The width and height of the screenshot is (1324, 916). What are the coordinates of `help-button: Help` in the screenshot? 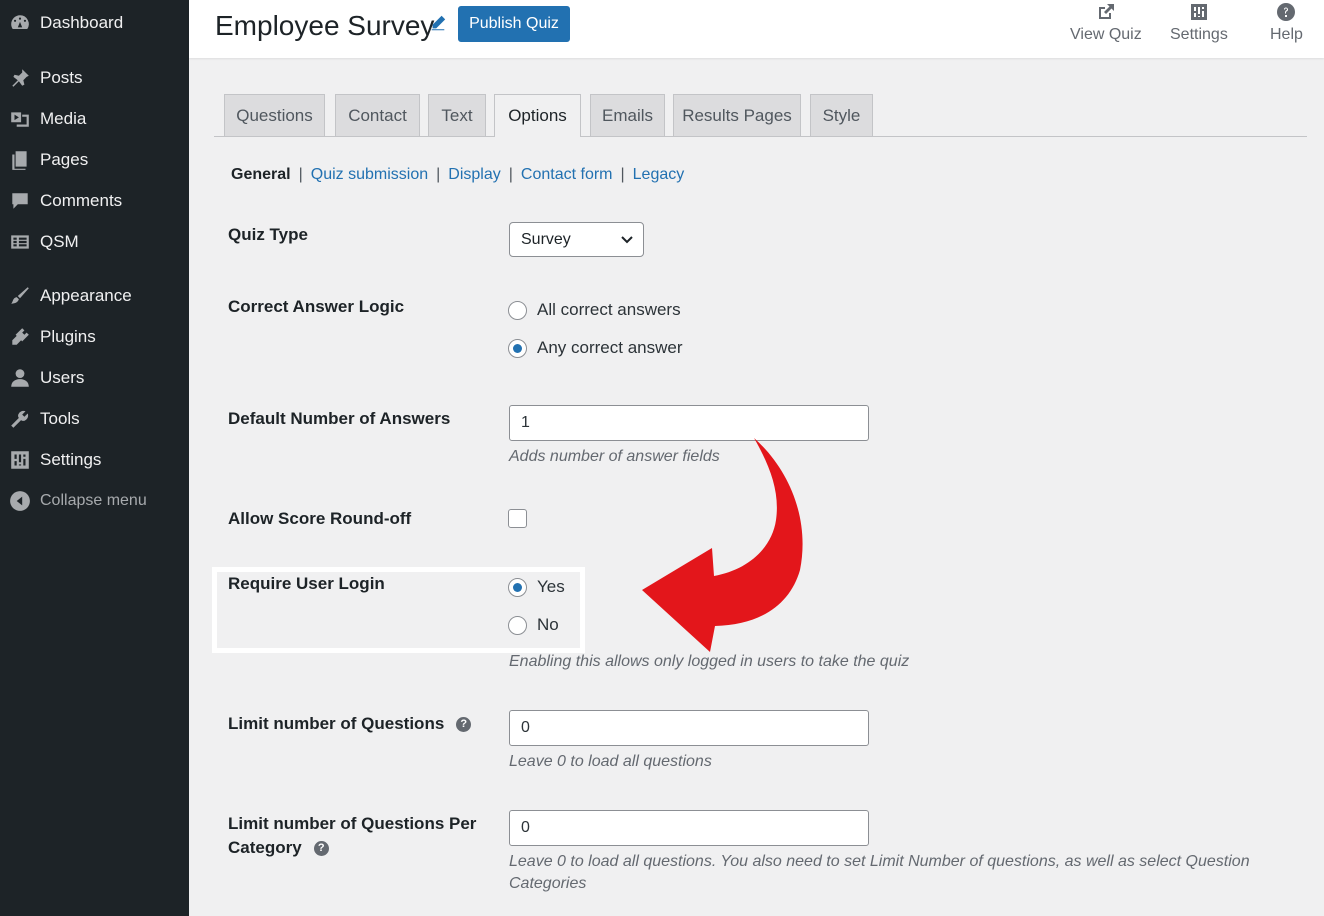 It's located at (1286, 23).